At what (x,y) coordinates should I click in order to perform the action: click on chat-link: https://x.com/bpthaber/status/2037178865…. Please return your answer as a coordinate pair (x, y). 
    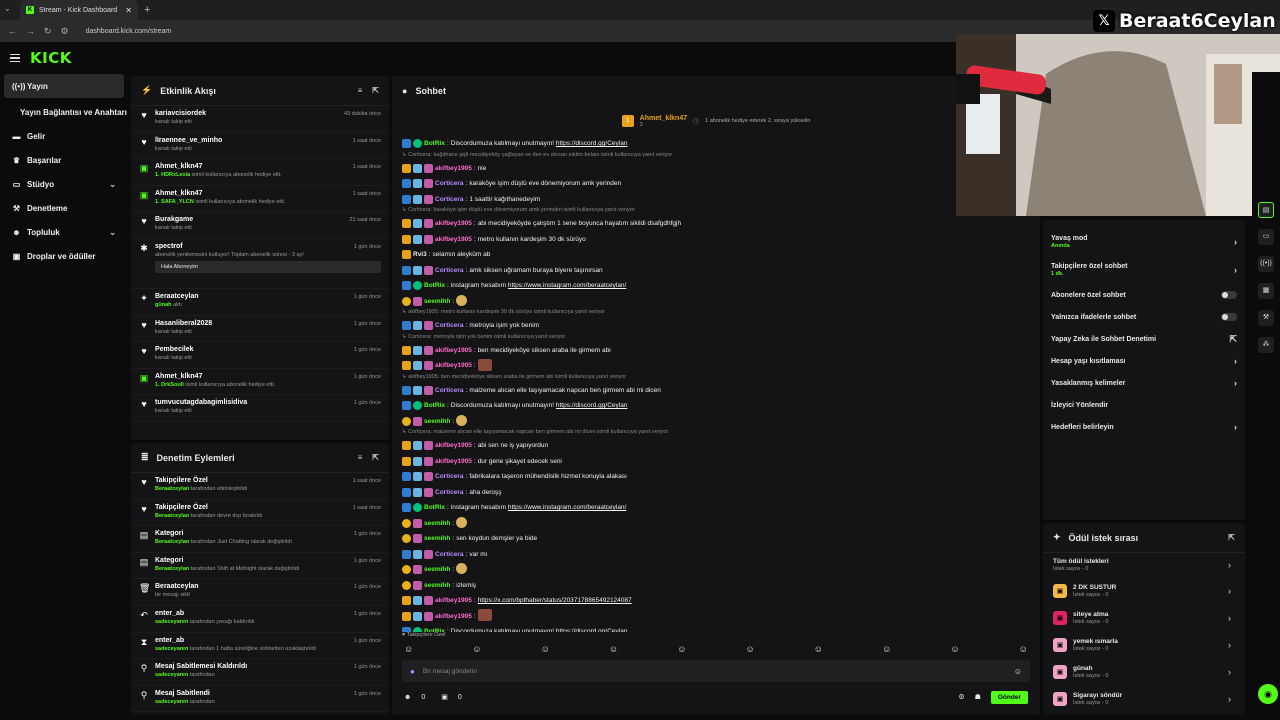
    Looking at the image, I should click on (555, 600).